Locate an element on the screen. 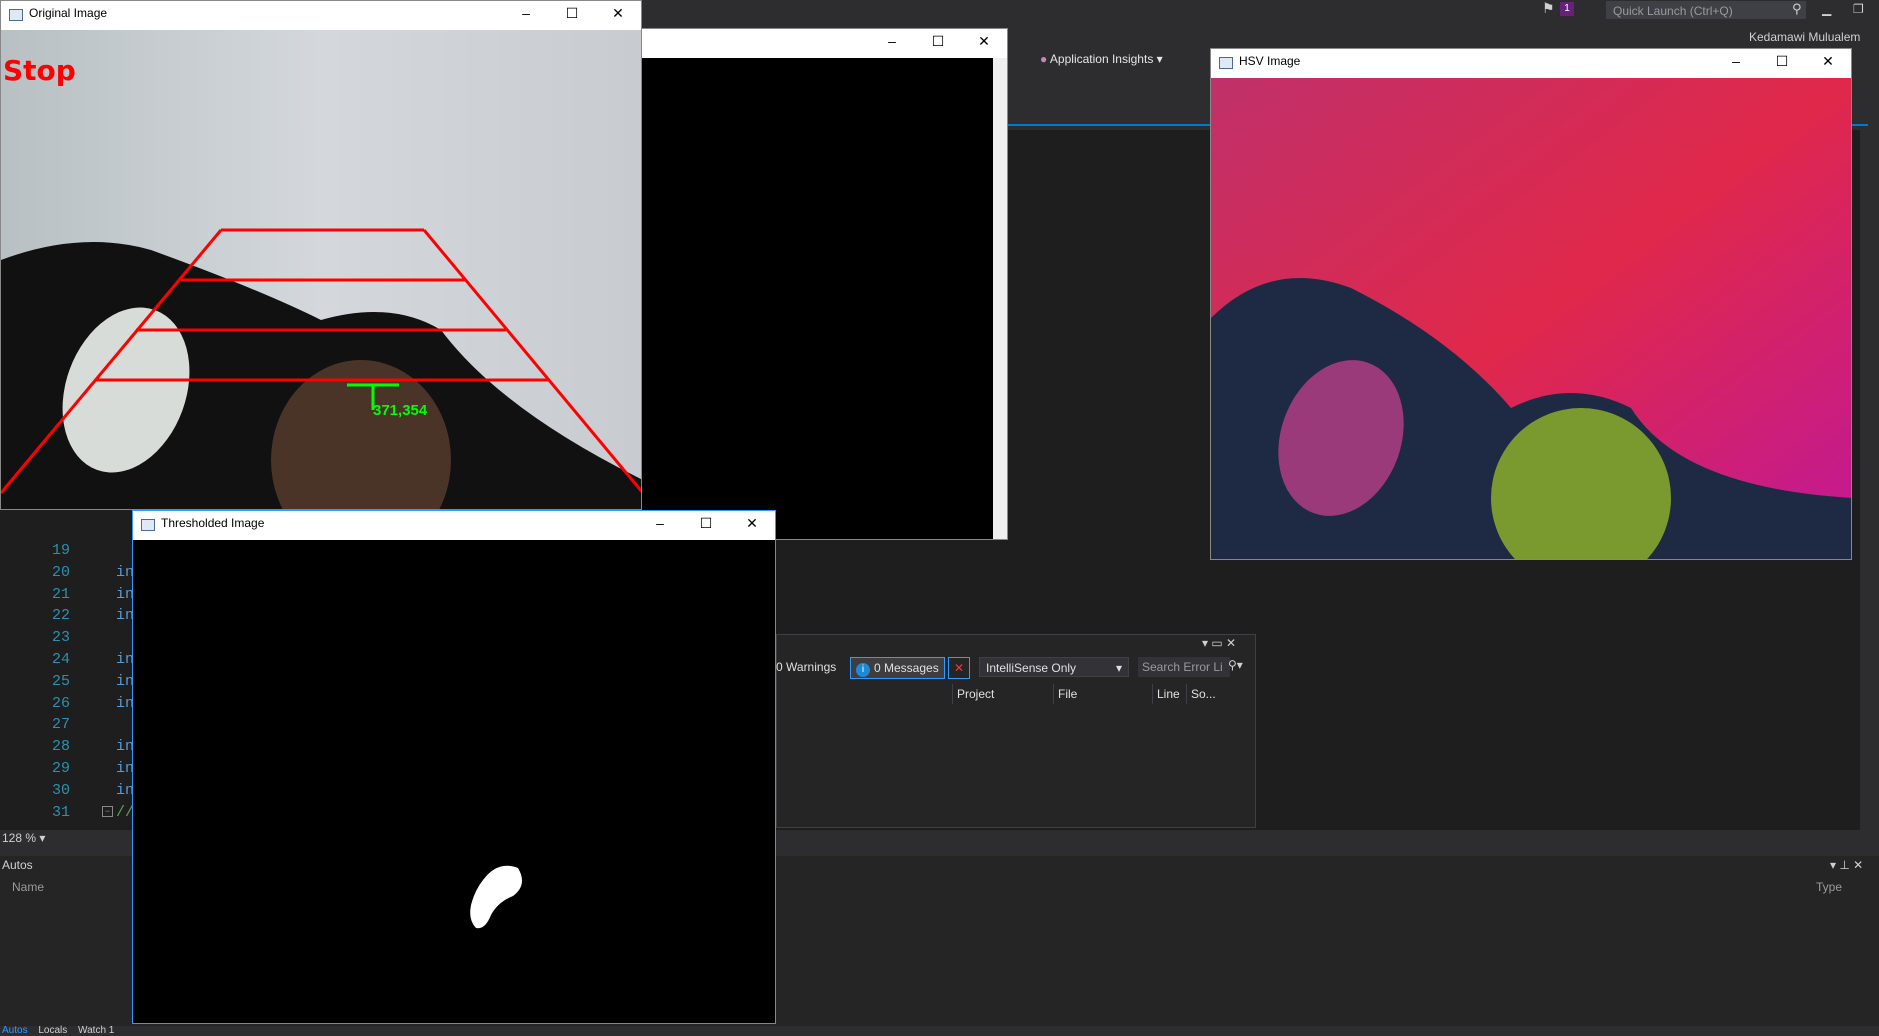  autos-title: Autos is located at coordinates (17, 865).